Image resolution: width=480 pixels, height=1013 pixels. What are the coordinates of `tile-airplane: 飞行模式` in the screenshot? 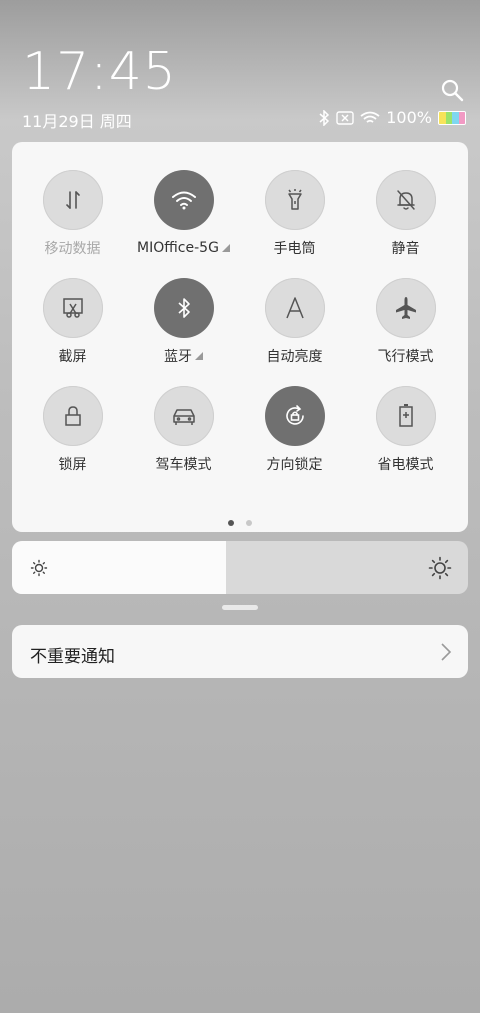 It's located at (405, 321).